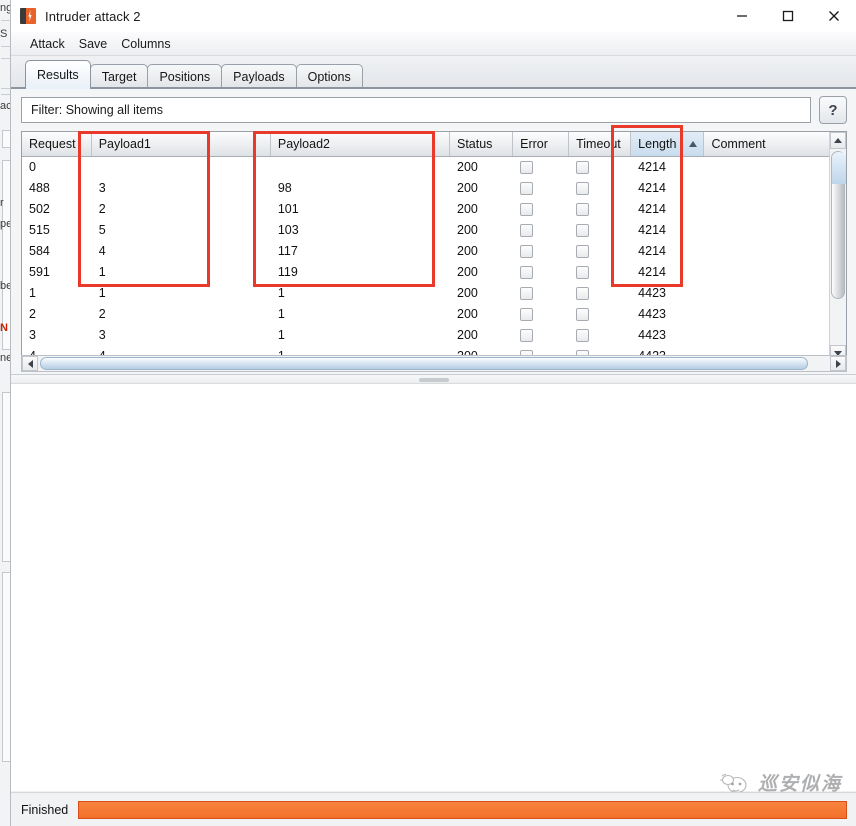  Describe the element at coordinates (102, 187) in the screenshot. I see `cell-payload1: 3` at that location.